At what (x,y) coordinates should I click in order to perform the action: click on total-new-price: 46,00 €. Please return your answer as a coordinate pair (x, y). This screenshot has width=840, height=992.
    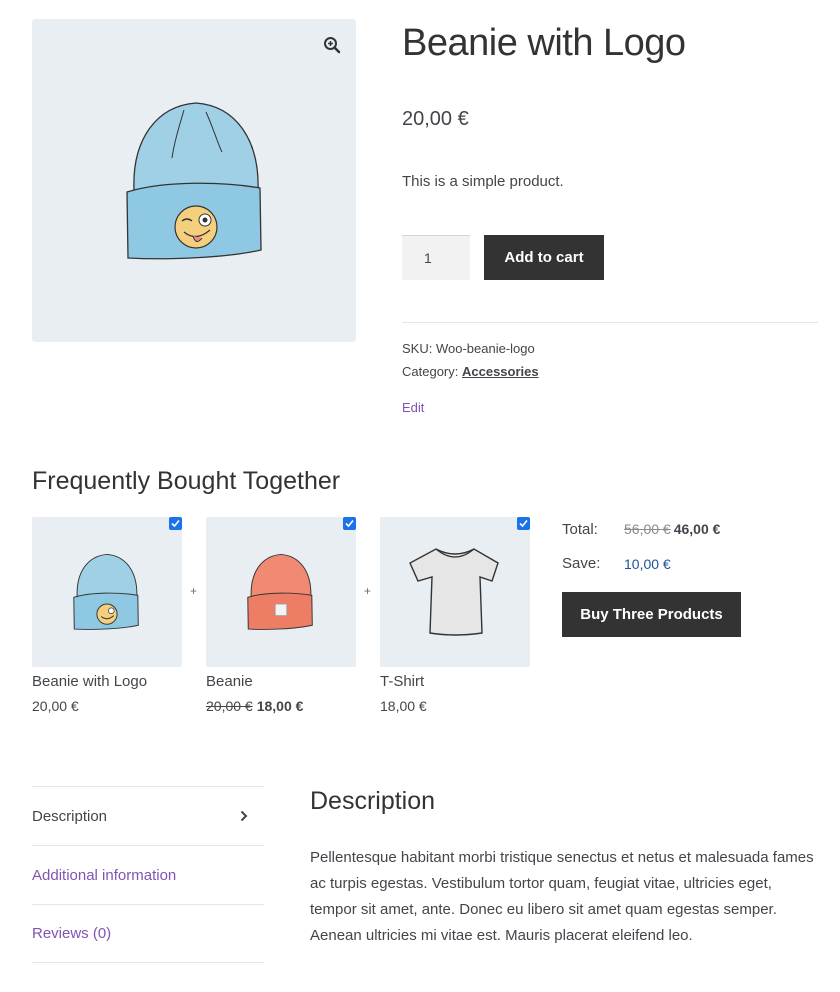
    Looking at the image, I should click on (697, 529).